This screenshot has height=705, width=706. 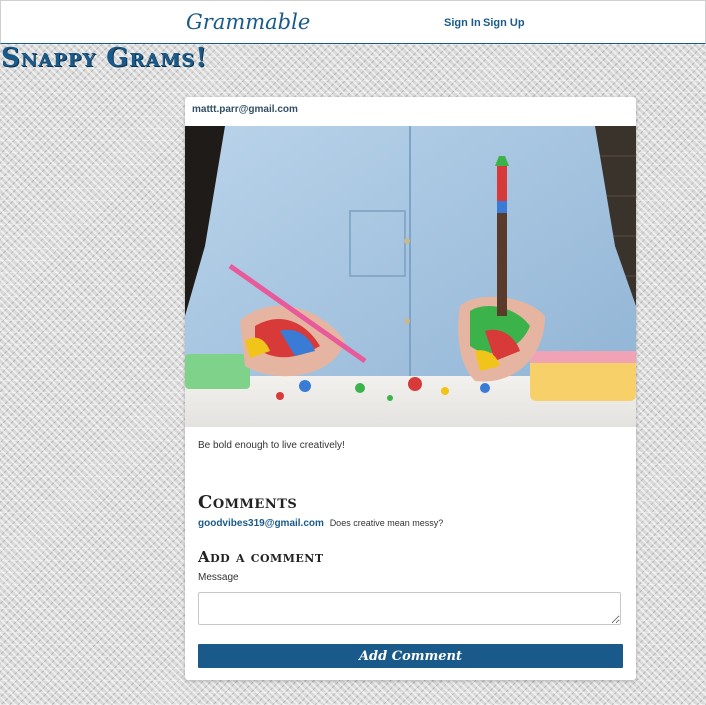 I want to click on sign-in-link: Sign In, so click(x=462, y=23).